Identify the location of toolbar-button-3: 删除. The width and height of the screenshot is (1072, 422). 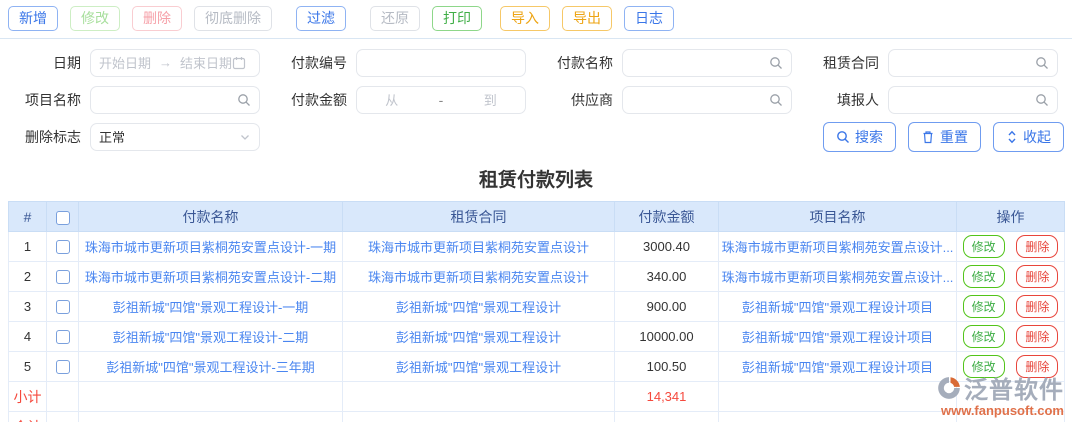
(157, 18).